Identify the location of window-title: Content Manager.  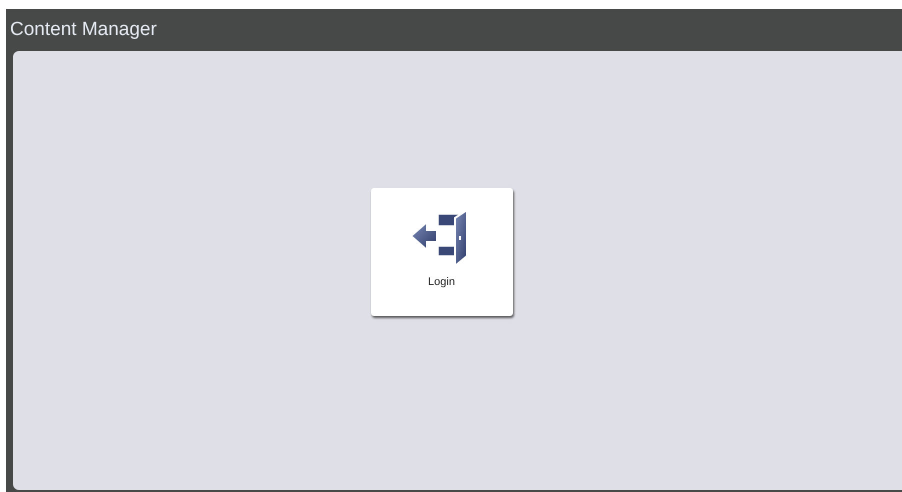
(83, 30).